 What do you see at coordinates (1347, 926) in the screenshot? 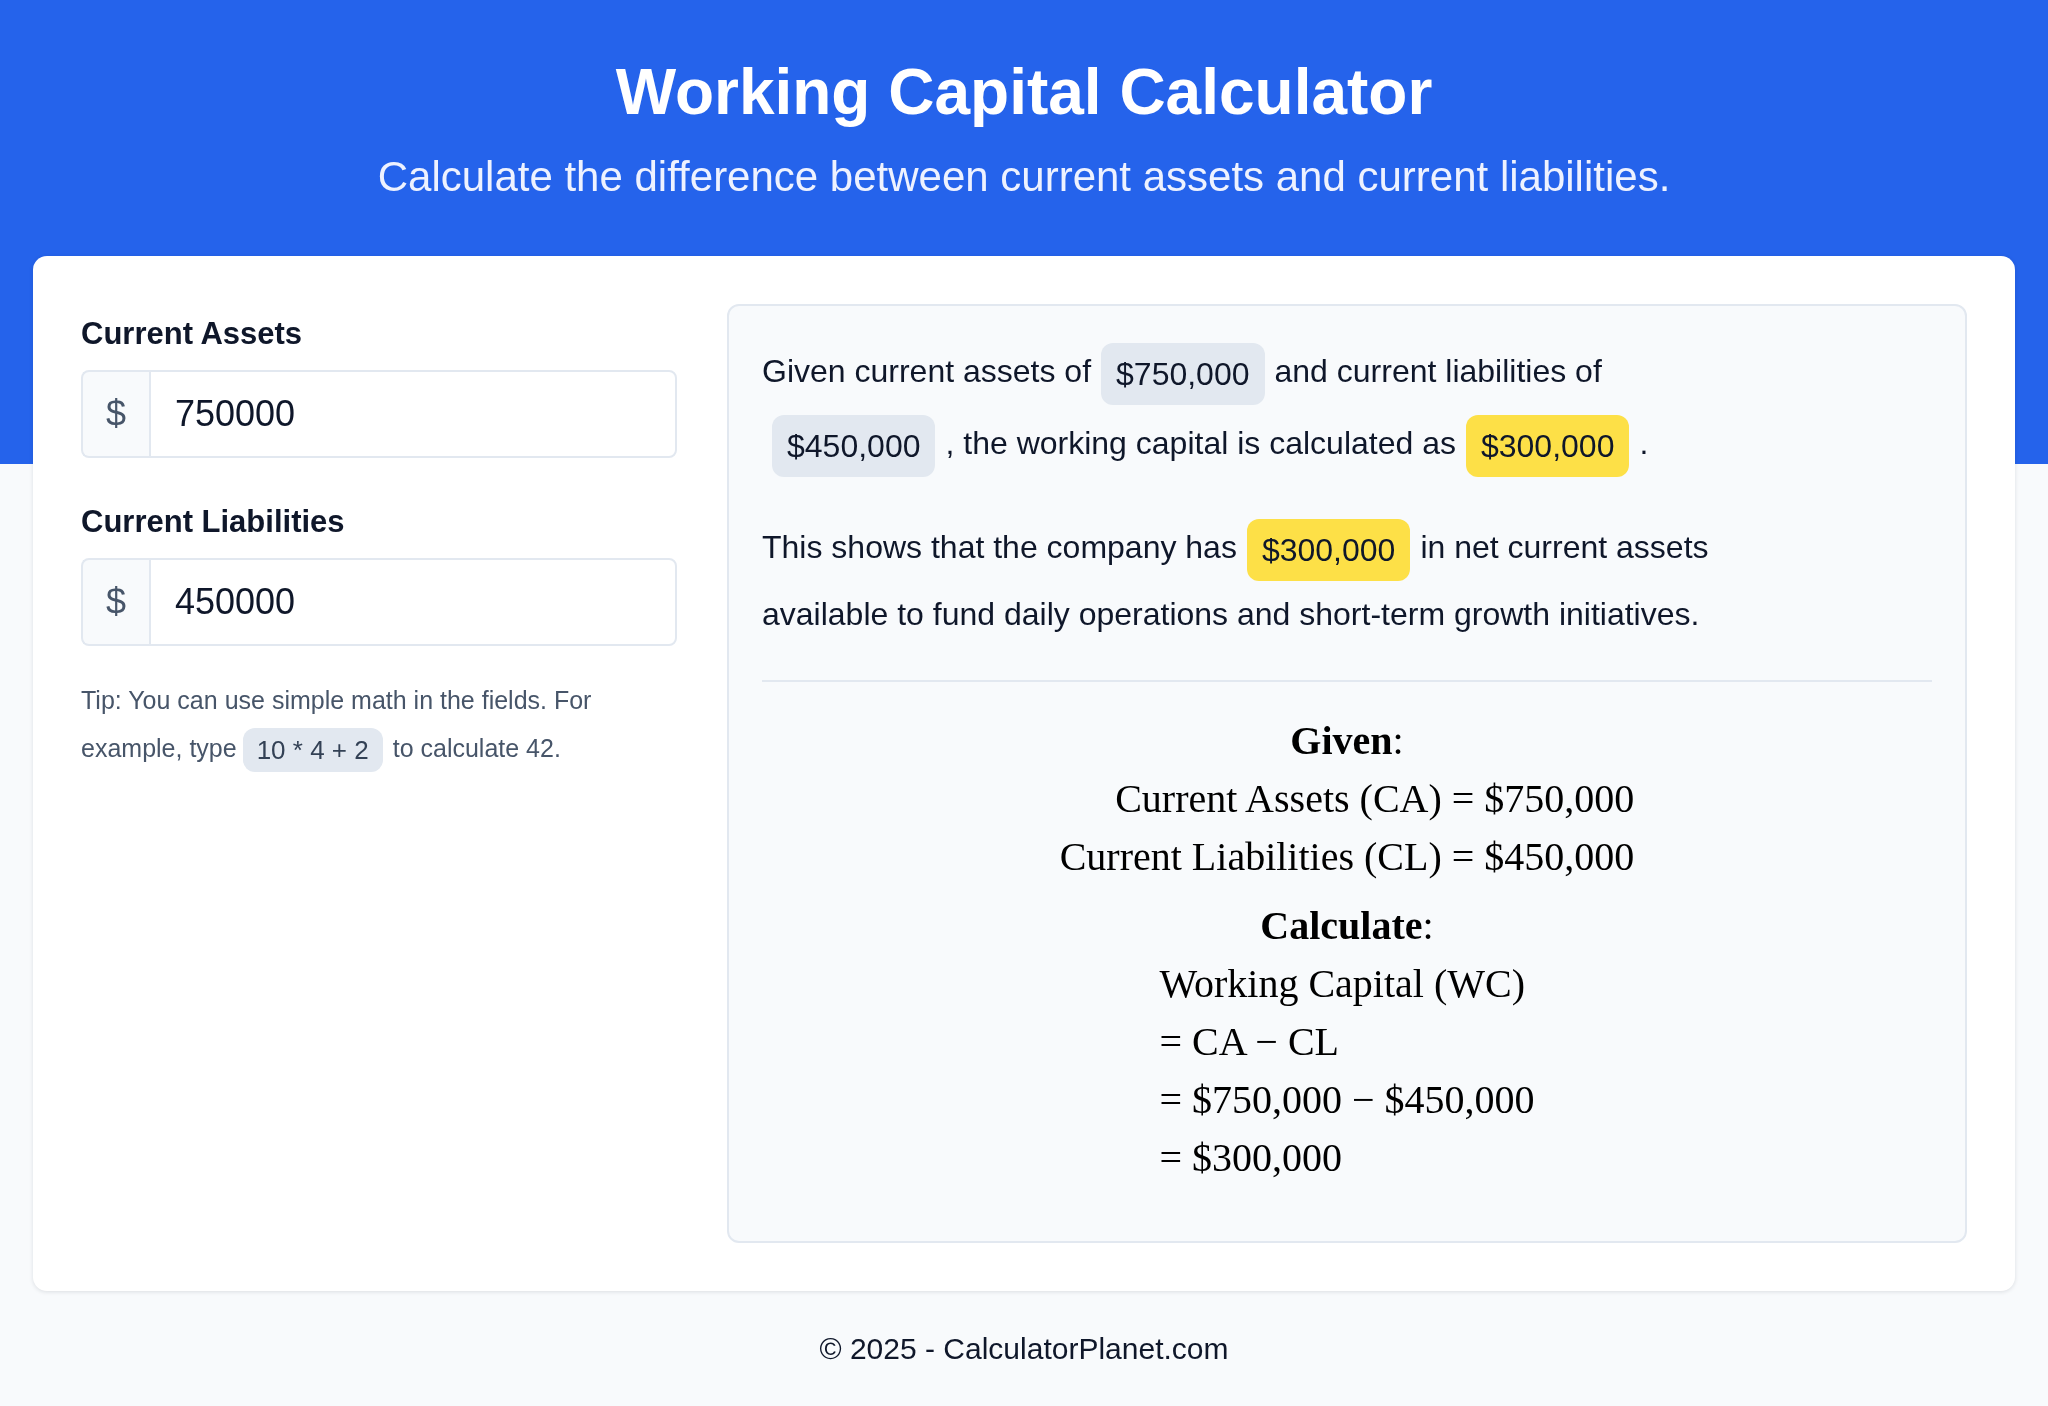
I see `formula-heading: Calculate:` at bounding box center [1347, 926].